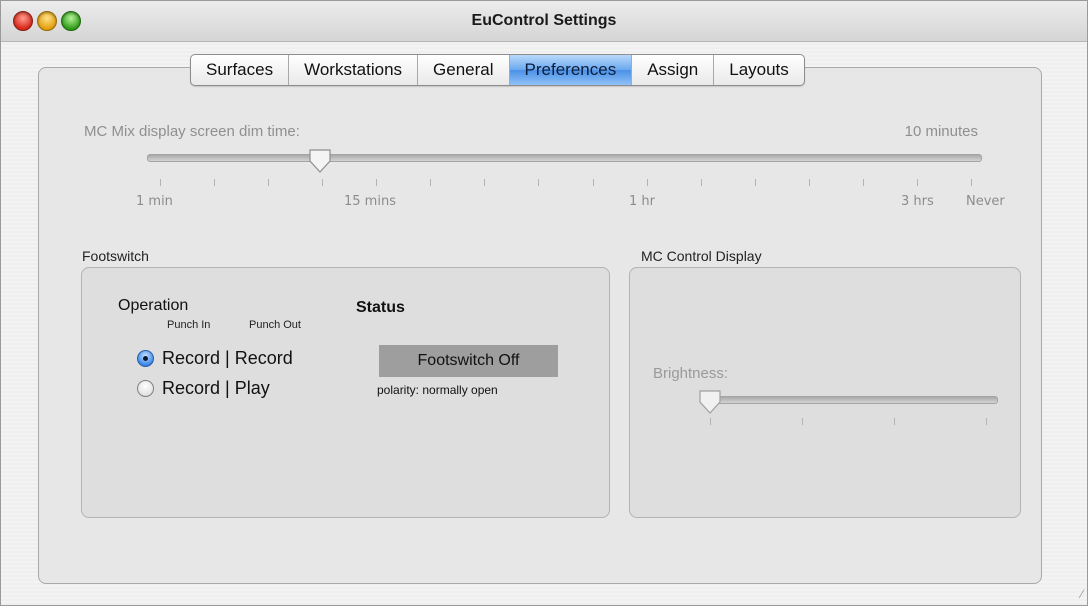 The image size is (1088, 606). I want to click on dim-time-slider-knob, so click(320, 161).